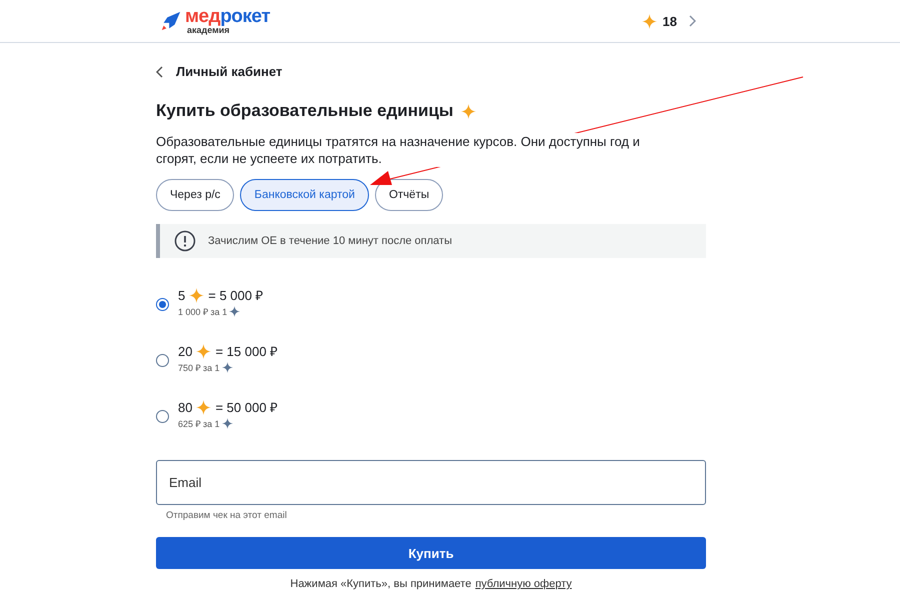 The image size is (900, 596). I want to click on option-amount: 20, so click(185, 351).